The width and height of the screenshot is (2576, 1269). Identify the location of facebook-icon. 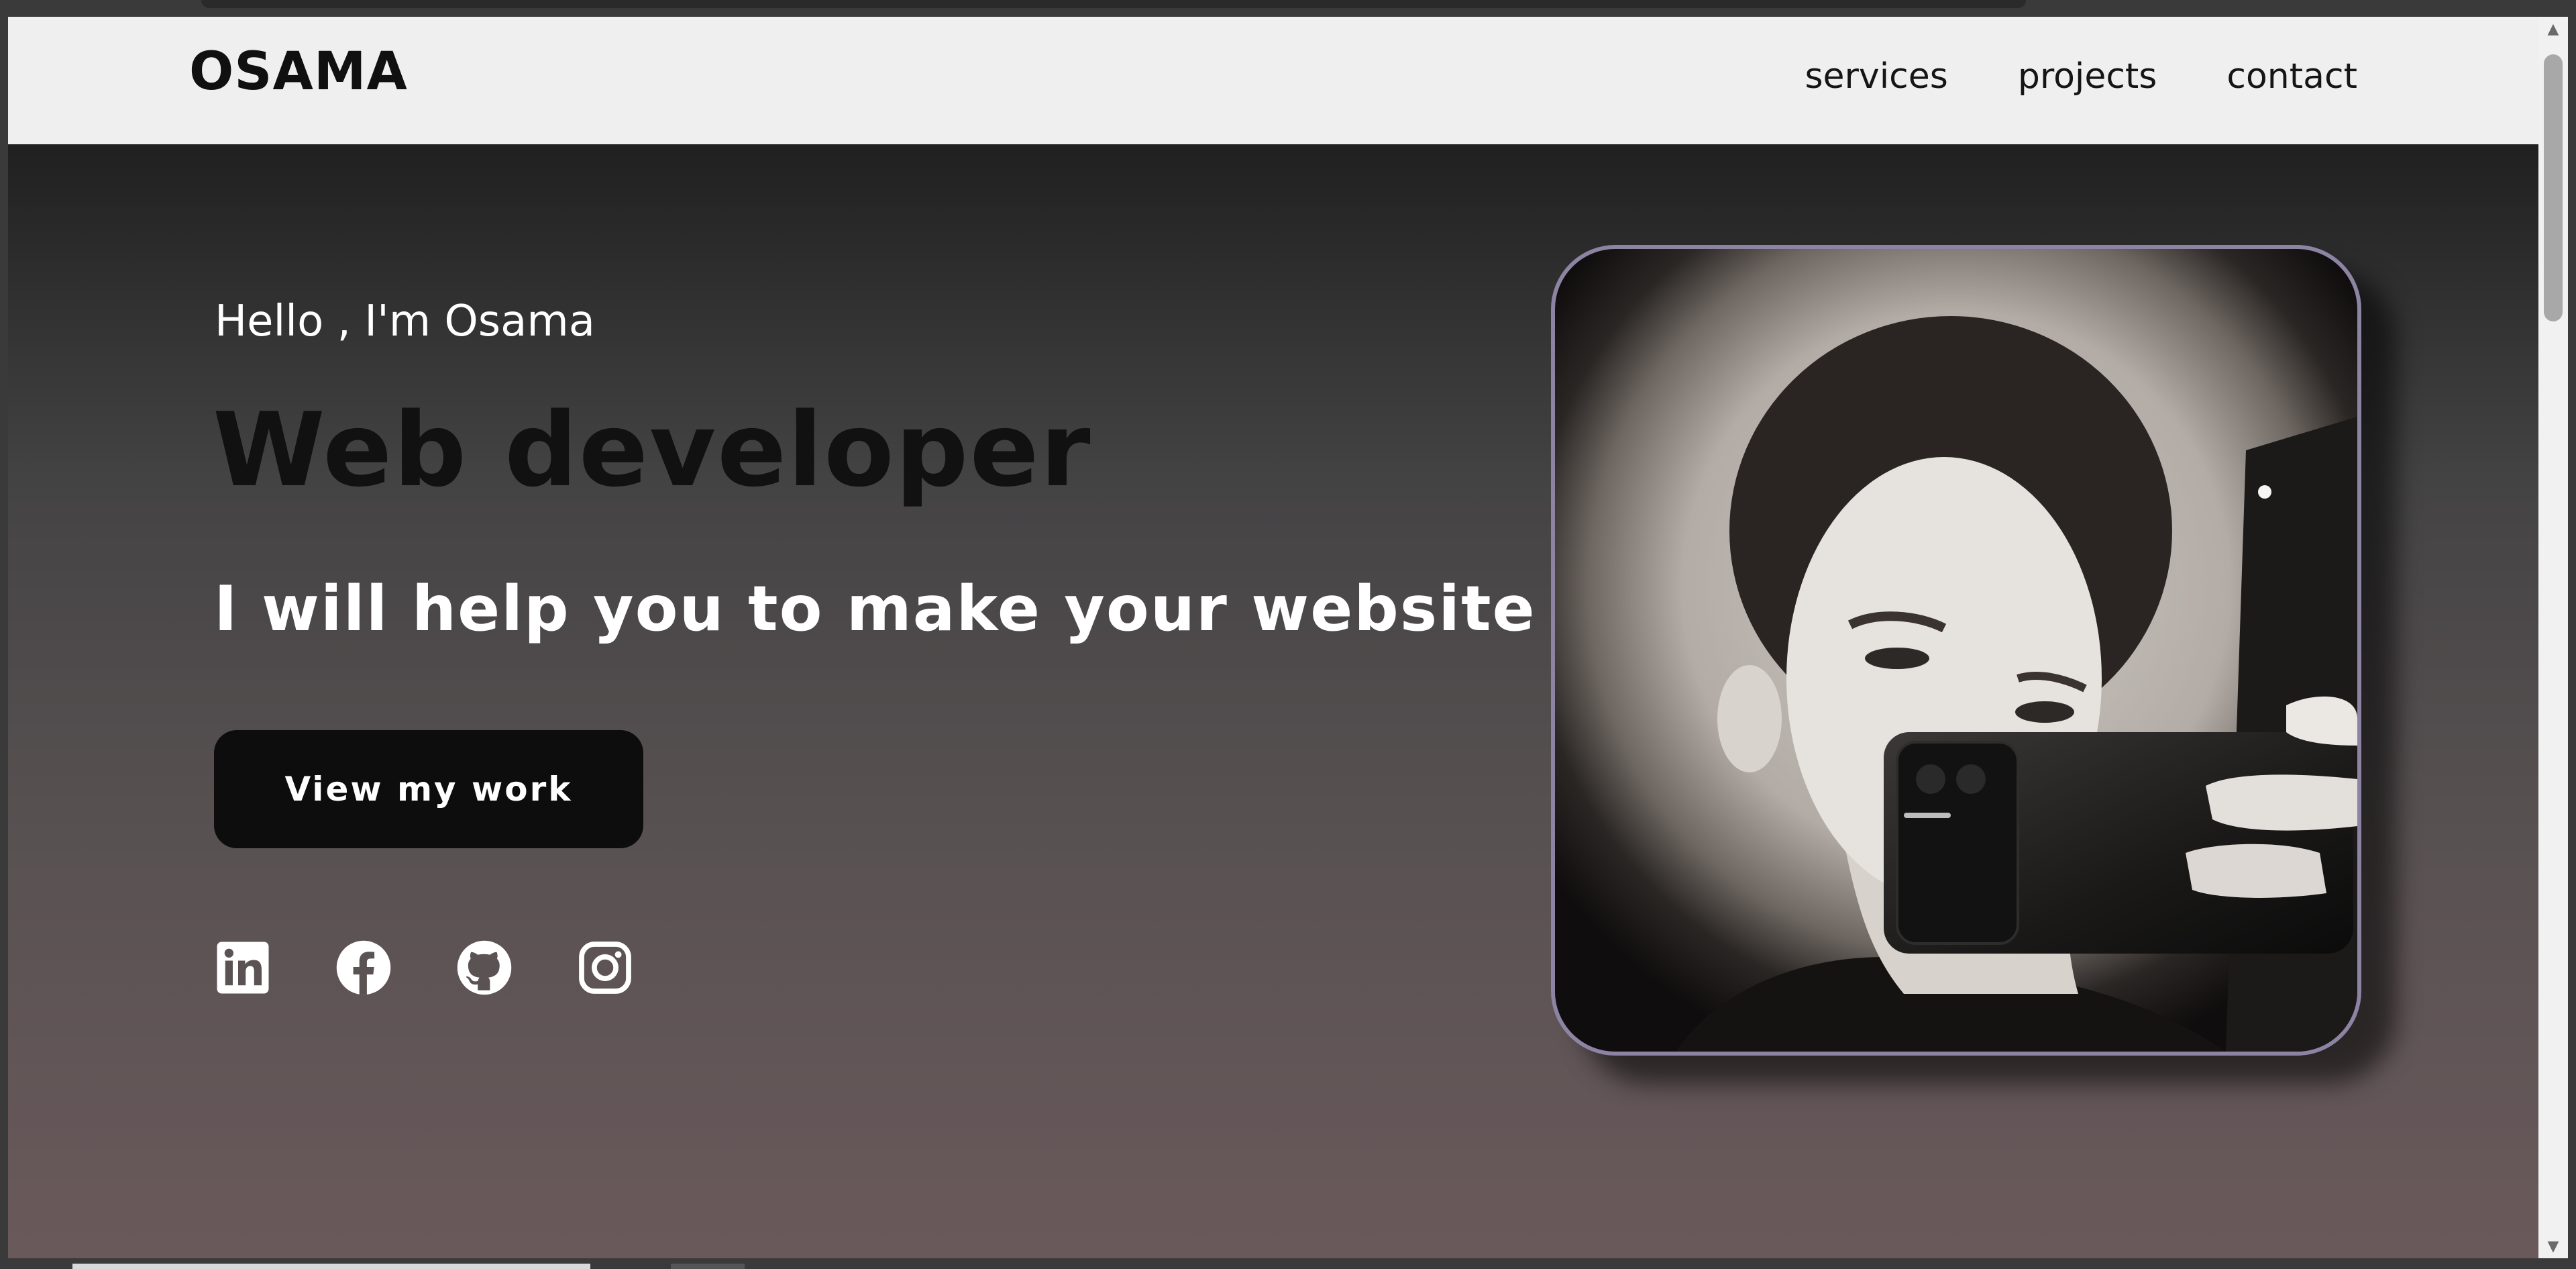
(363, 968).